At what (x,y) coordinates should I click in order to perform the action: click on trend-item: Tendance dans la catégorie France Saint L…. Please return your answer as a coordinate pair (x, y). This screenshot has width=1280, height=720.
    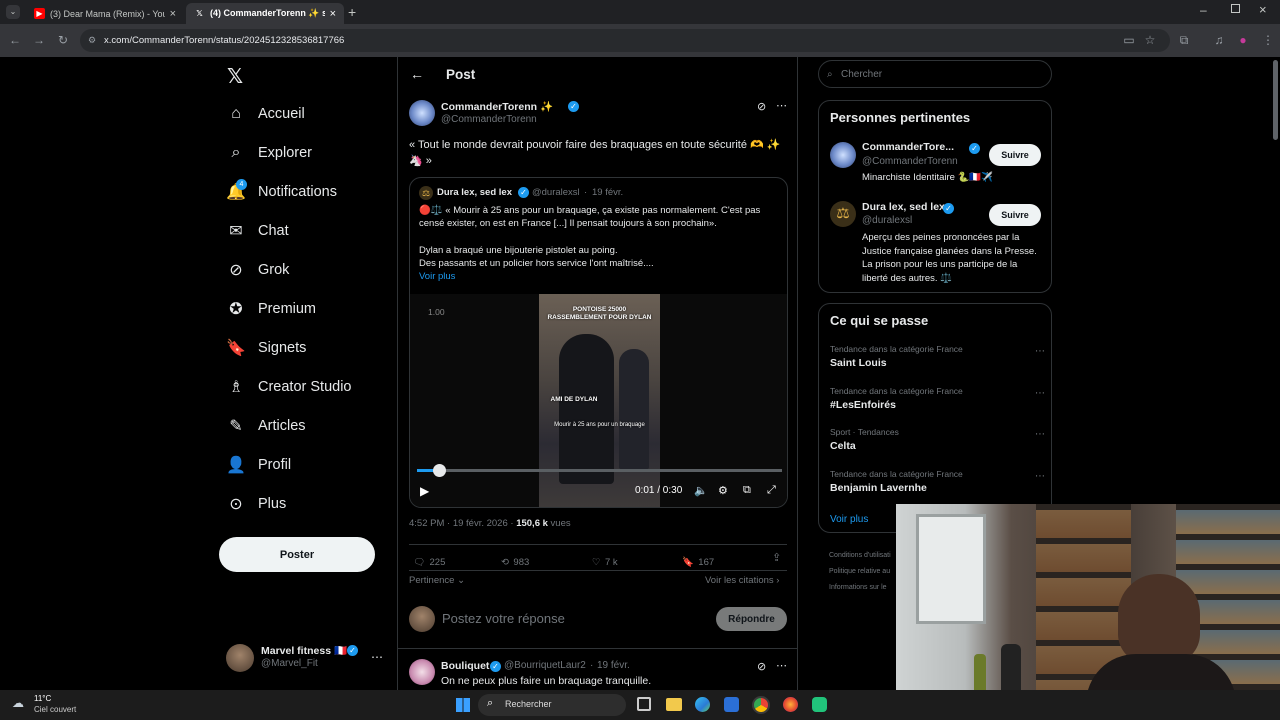
    Looking at the image, I should click on (937, 361).